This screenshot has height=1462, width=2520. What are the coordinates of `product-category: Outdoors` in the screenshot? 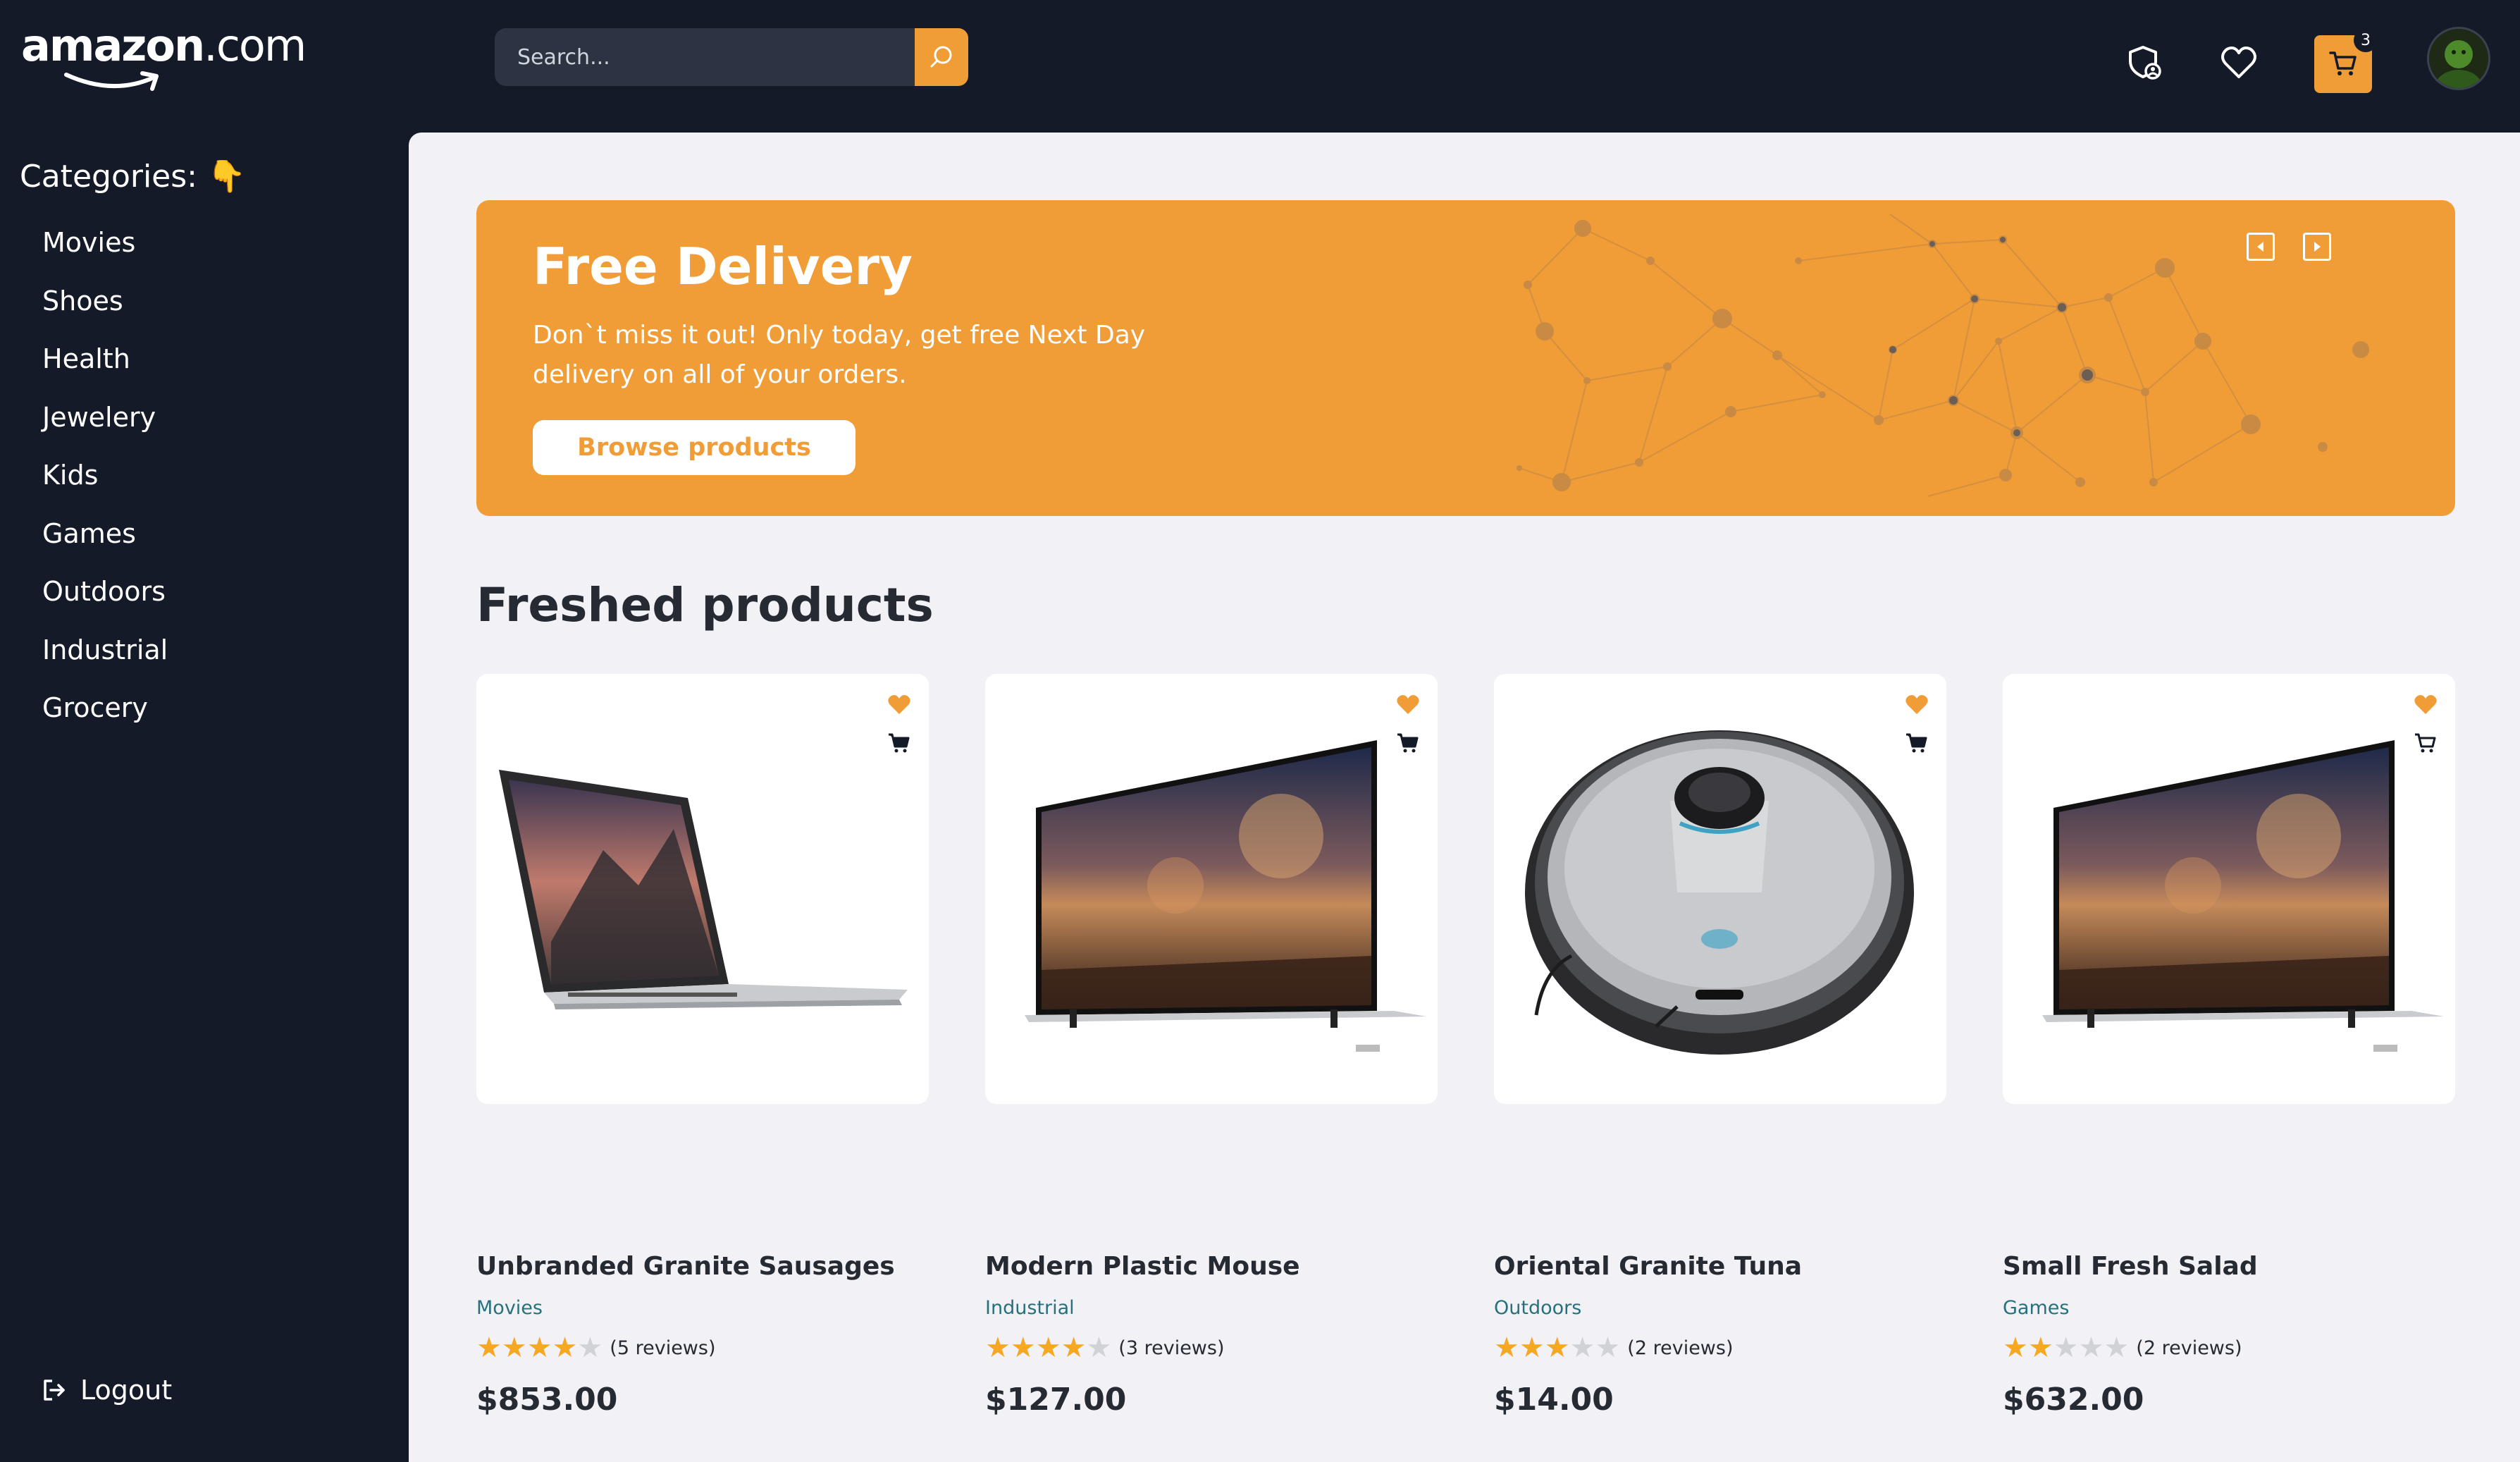 It's located at (1537, 1308).